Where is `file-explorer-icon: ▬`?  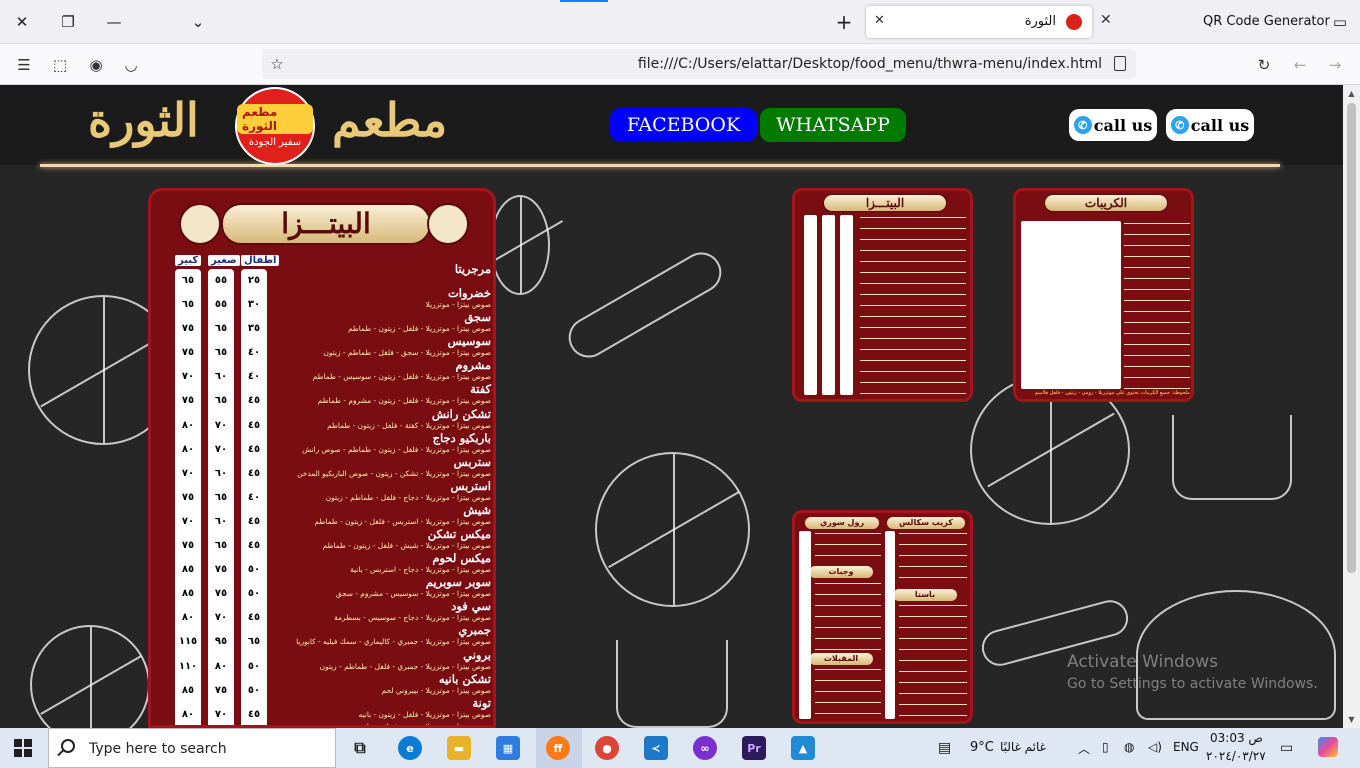
file-explorer-icon: ▬ is located at coordinates (459, 748).